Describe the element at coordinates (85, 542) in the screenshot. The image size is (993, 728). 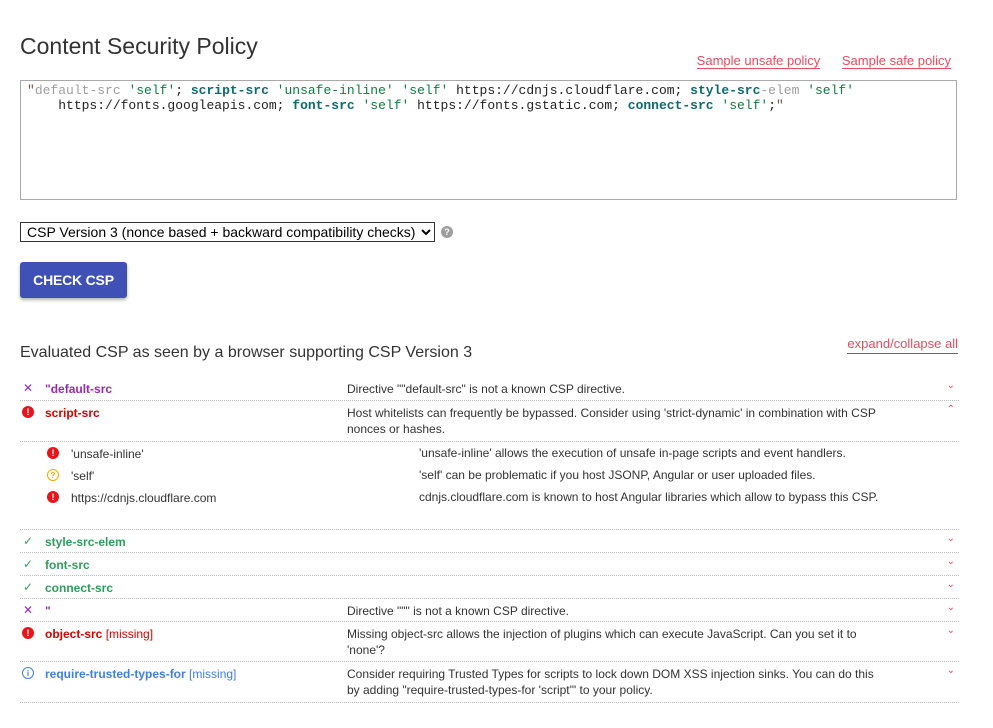
I see `directive-name: style-src-elem` at that location.